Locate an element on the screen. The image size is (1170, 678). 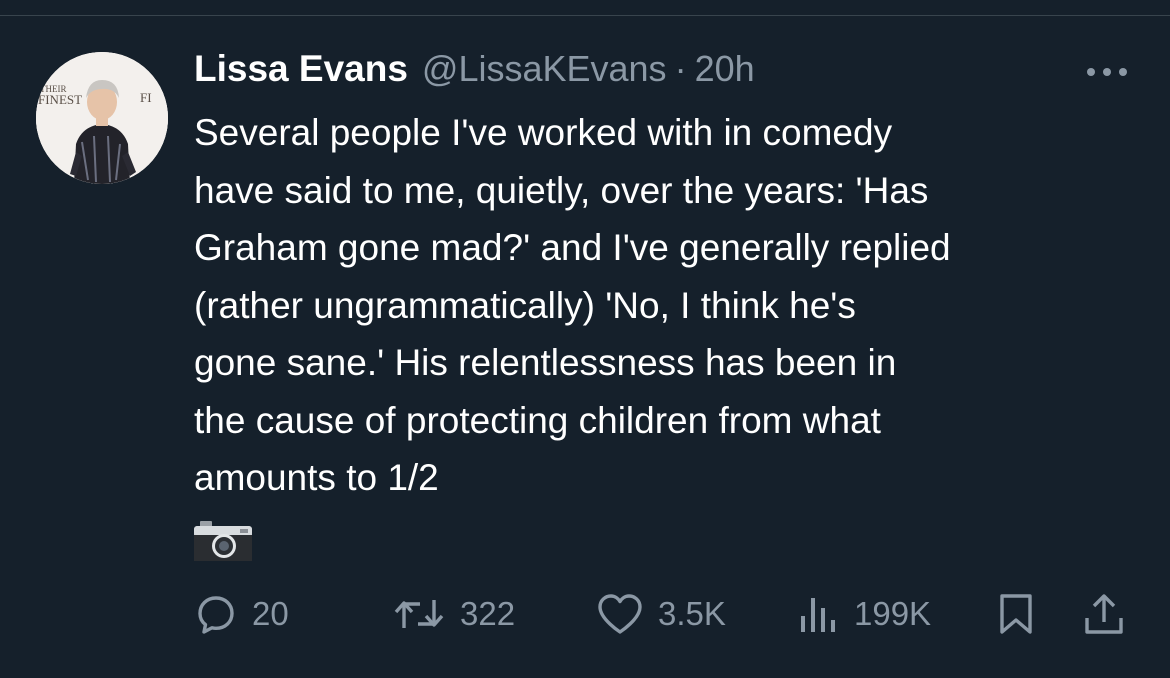
like-button: 3.5K is located at coordinates (661, 614).